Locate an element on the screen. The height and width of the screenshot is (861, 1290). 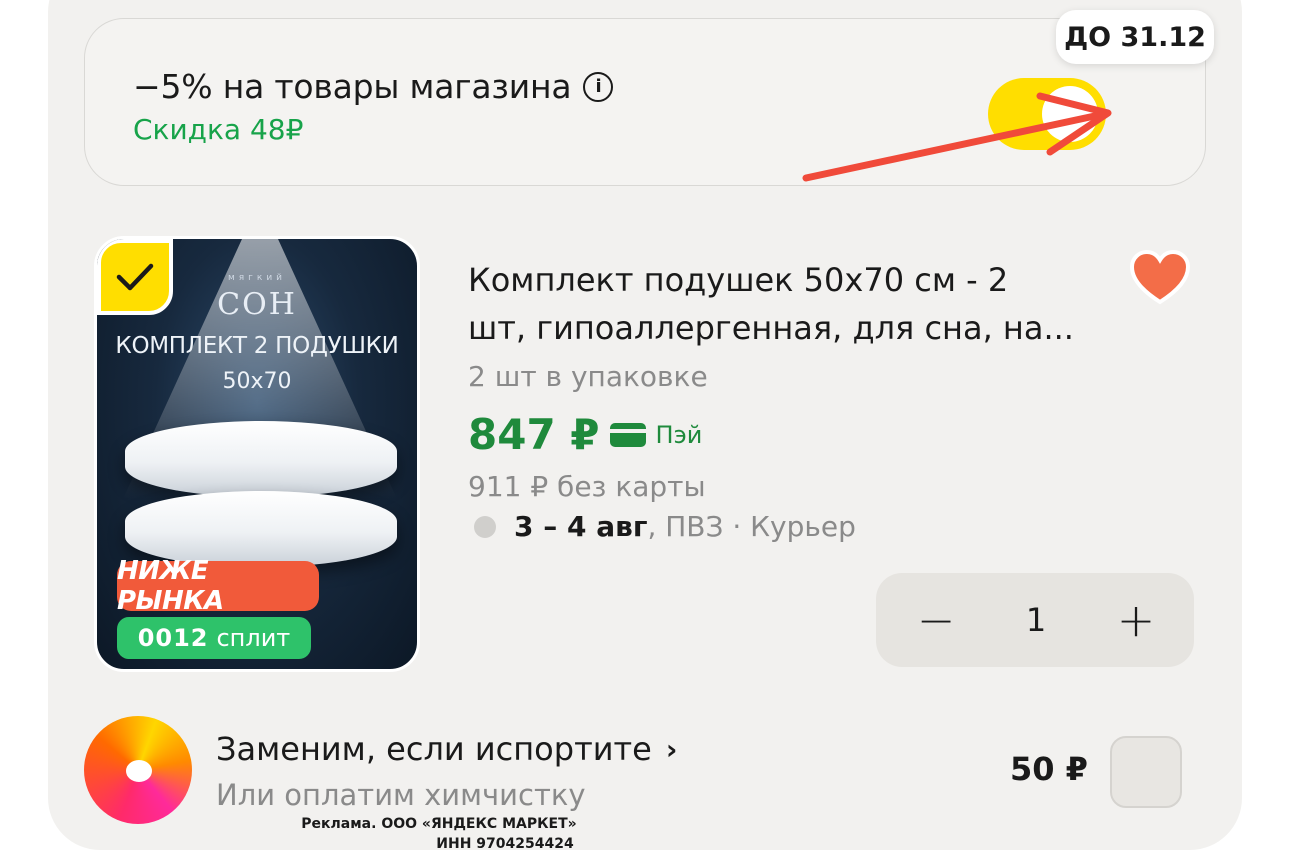
card-icon is located at coordinates (627, 434).